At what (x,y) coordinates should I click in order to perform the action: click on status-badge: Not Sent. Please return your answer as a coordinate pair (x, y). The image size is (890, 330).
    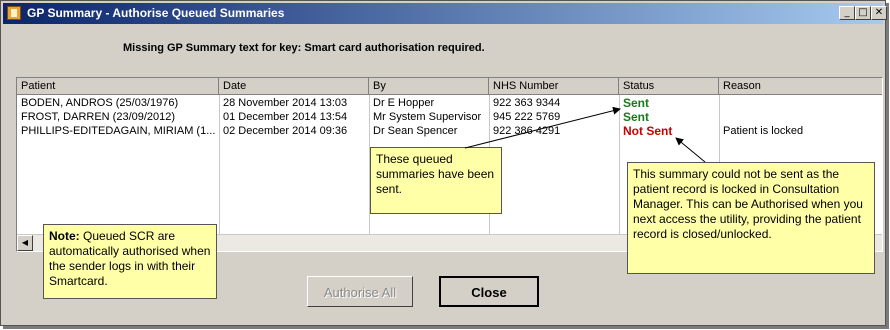
    Looking at the image, I should click on (669, 131).